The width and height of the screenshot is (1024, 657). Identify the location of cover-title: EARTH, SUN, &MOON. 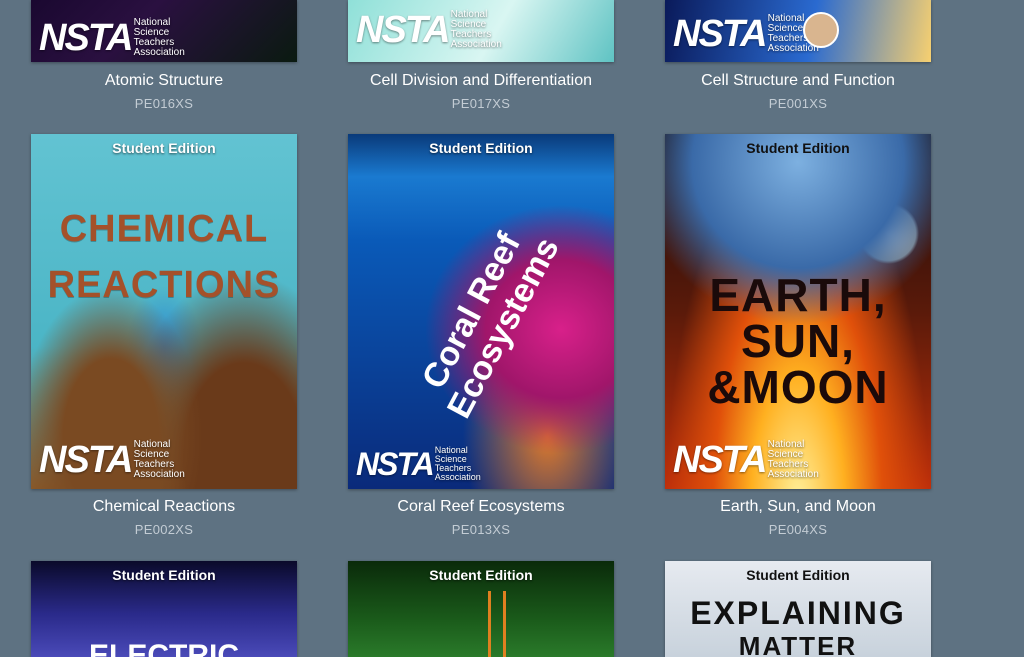
(798, 341).